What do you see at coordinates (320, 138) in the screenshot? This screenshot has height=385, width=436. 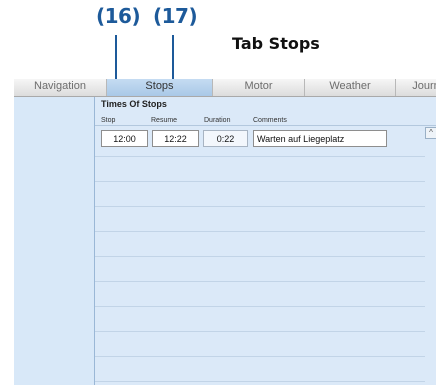 I see `comment-field: Warten auf Liegeplatz` at bounding box center [320, 138].